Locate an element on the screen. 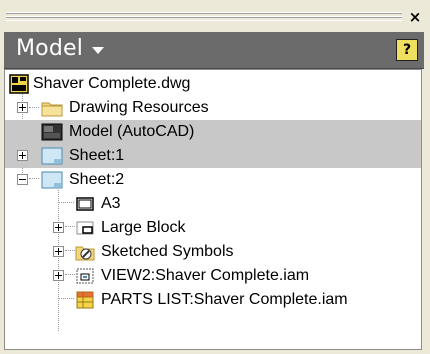 The height and width of the screenshot is (354, 430). tree-item-label: Model (AutoCAD) is located at coordinates (132, 131).